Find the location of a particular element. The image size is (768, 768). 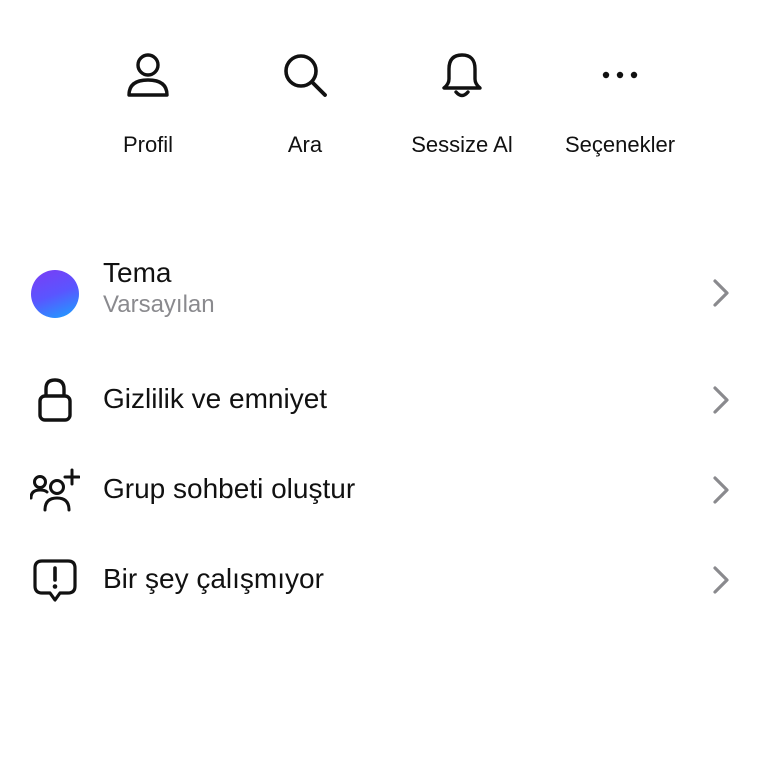

options-action-button: Seçenekler is located at coordinates (620, 105).